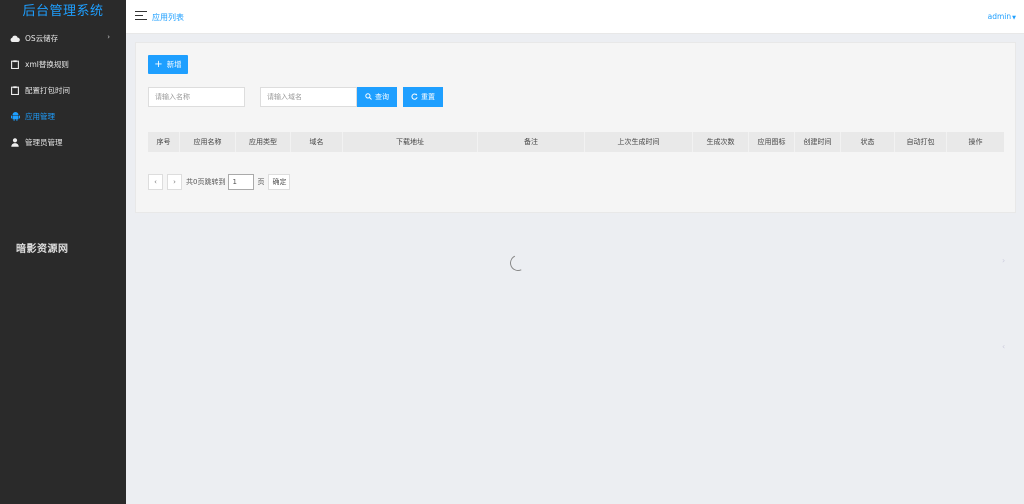 The image size is (1024, 504). I want to click on user-icon, so click(15, 142).